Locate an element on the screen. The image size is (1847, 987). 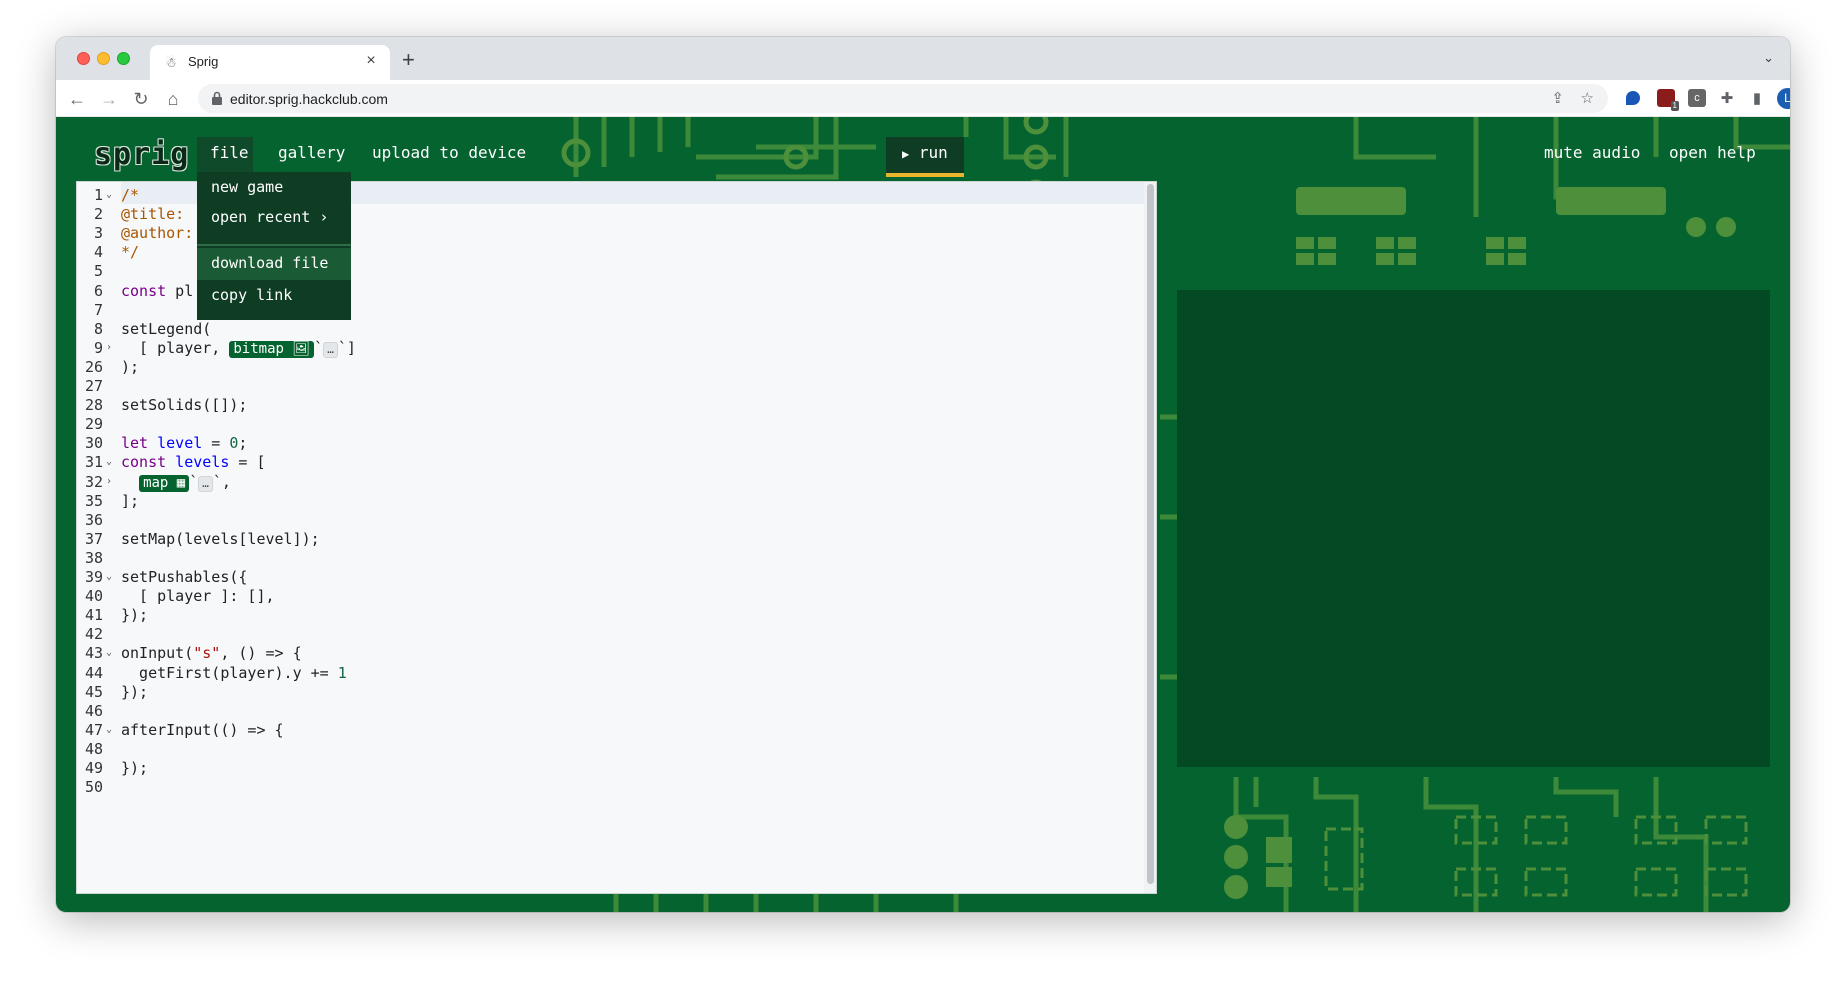
menu-upload-to-device: upload to device is located at coordinates (449, 152).